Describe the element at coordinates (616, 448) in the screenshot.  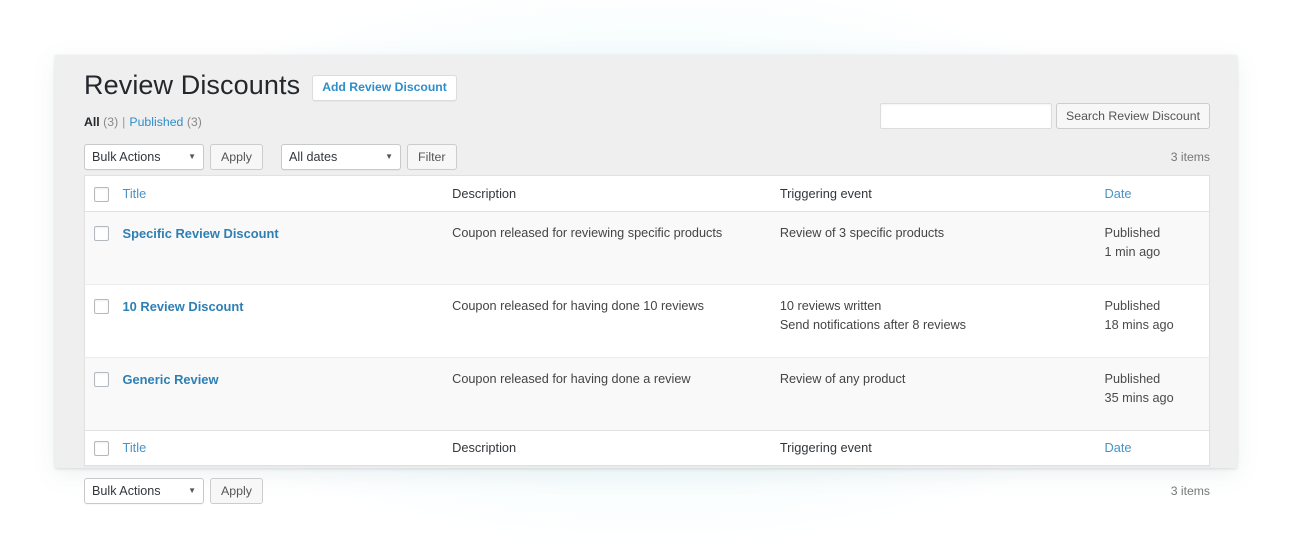
I see `column-header-description-bottom: Description` at that location.